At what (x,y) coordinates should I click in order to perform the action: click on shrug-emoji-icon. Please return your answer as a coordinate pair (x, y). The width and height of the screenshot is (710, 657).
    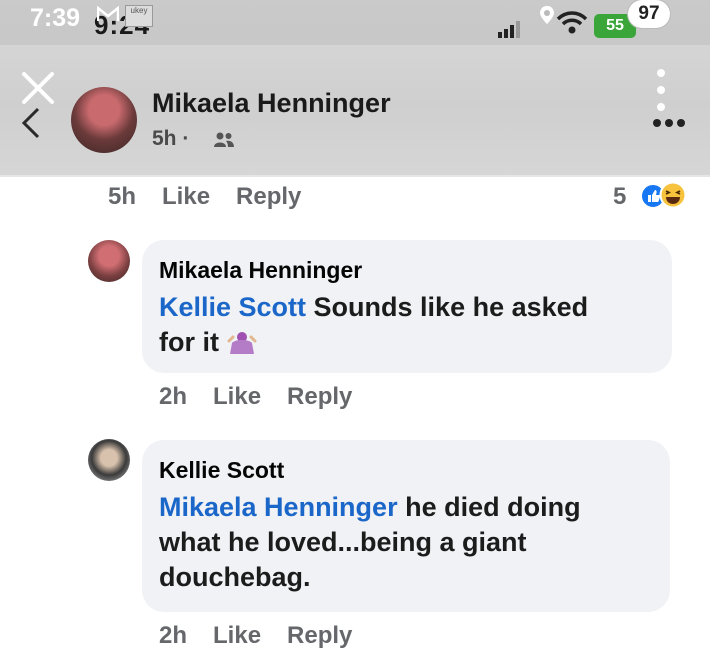
    Looking at the image, I should click on (241, 343).